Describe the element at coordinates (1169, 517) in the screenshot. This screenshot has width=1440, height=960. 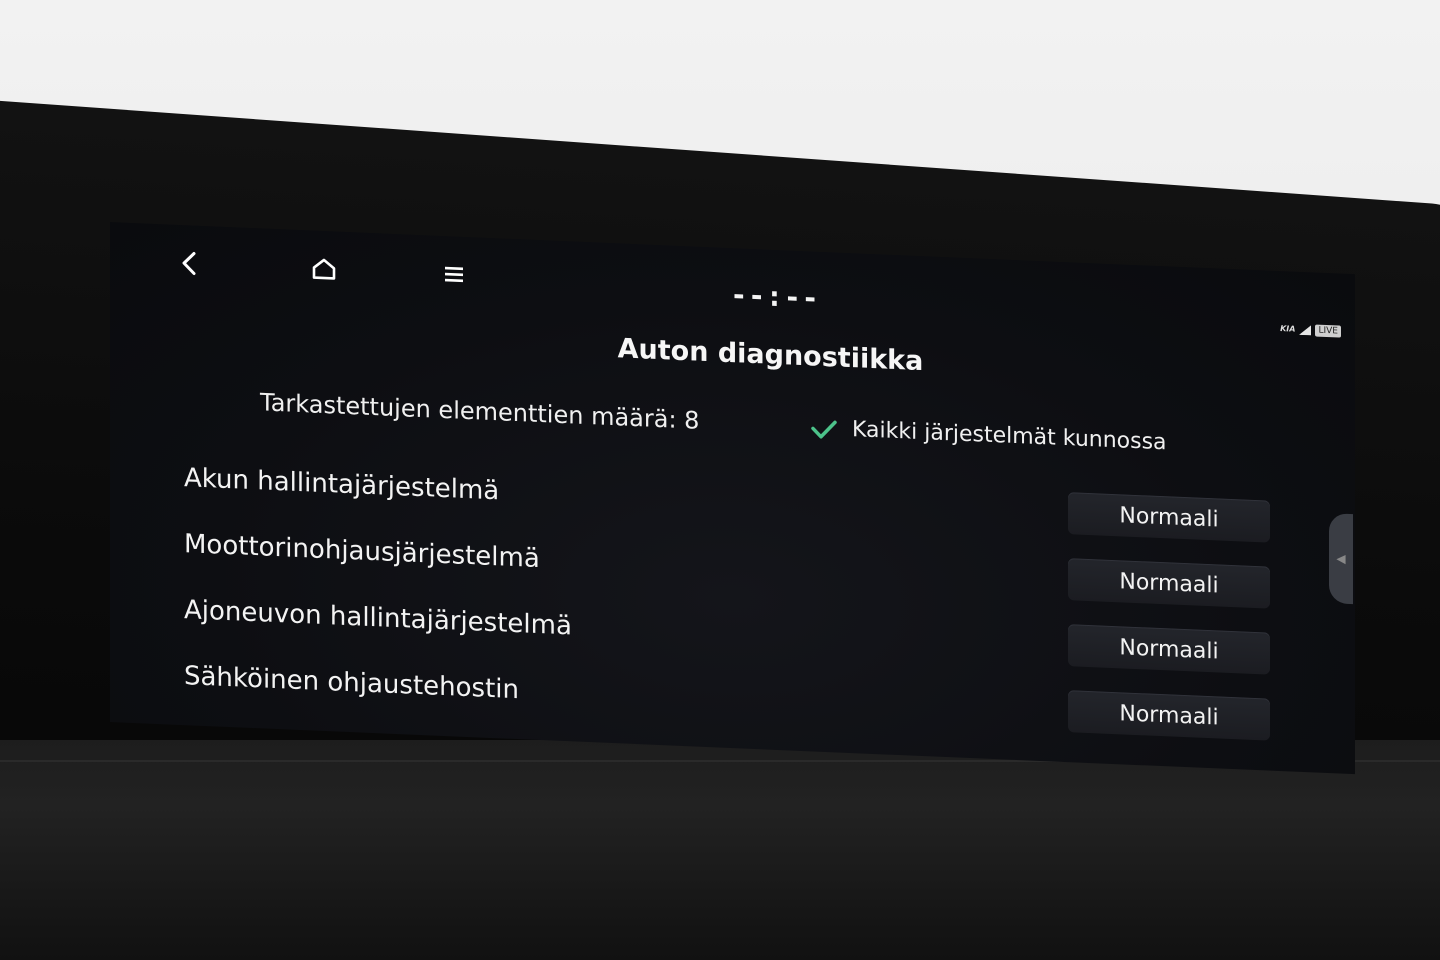
I see `status-button-battery: Normaali` at that location.